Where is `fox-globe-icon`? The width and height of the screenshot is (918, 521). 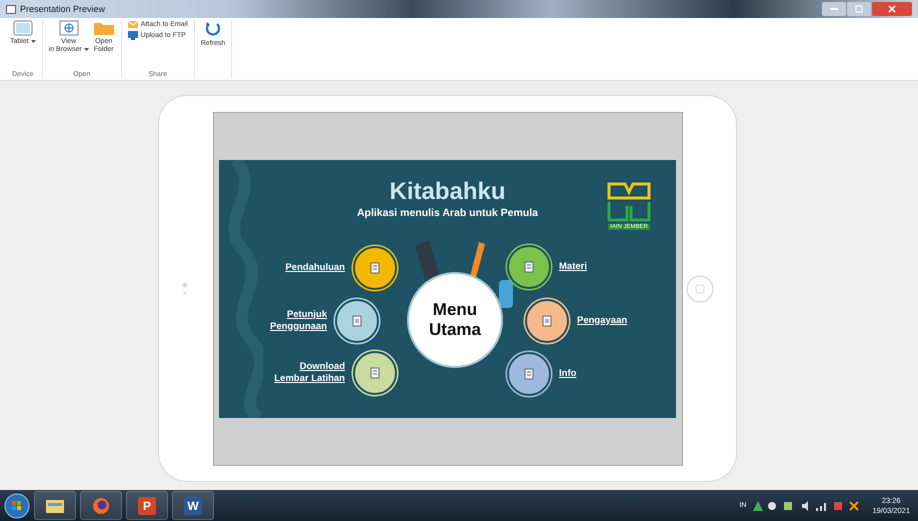 fox-globe-icon is located at coordinates (101, 505).